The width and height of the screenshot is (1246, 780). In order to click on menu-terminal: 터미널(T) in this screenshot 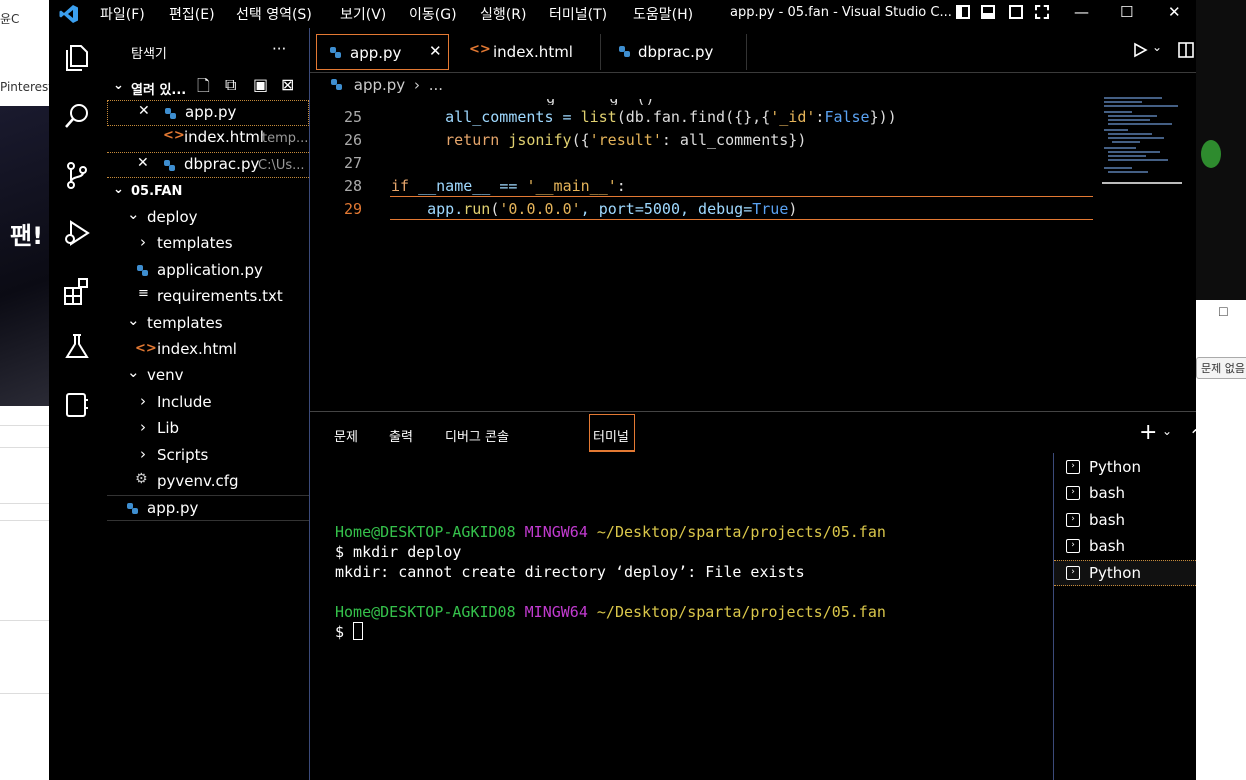, I will do `click(578, 14)`.